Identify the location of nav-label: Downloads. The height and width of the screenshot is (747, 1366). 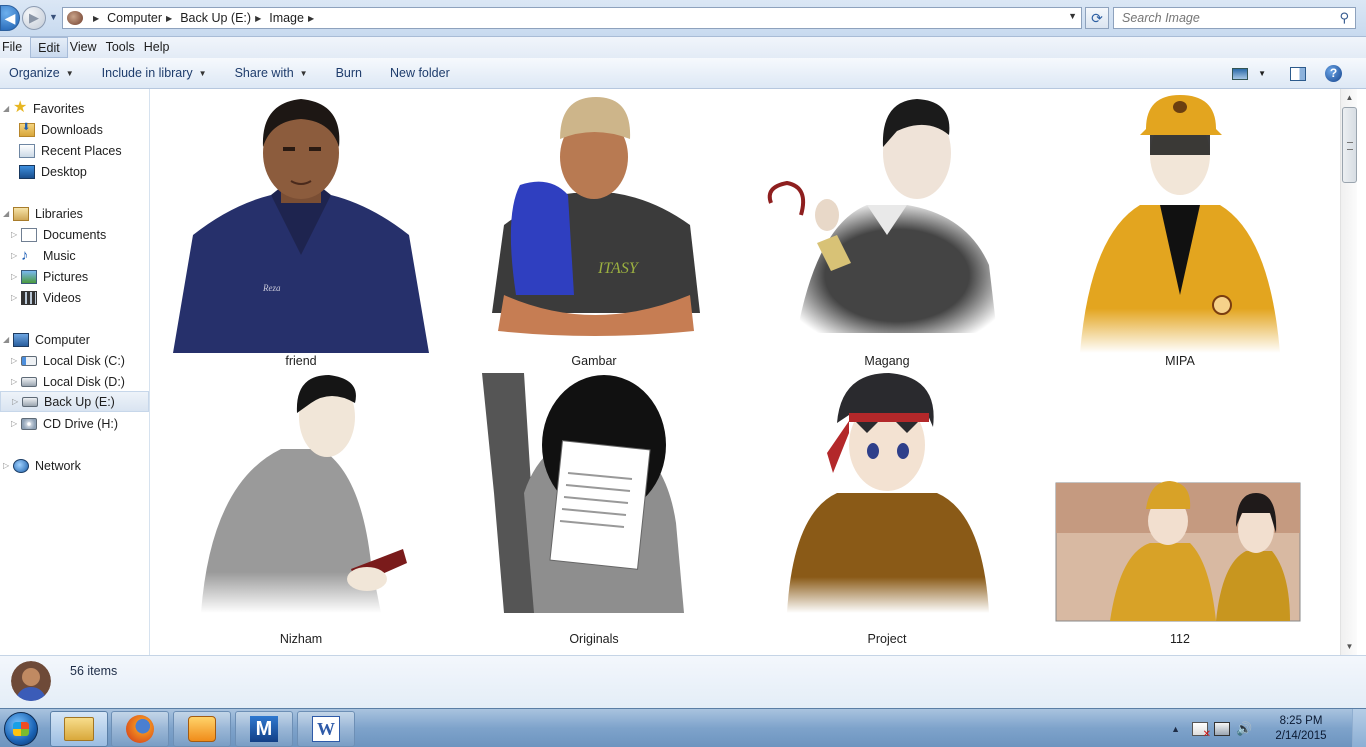
(72, 129).